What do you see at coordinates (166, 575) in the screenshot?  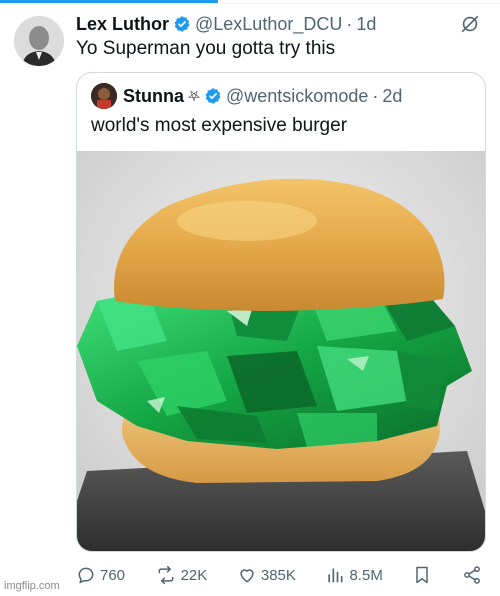 I see `repost-icon` at bounding box center [166, 575].